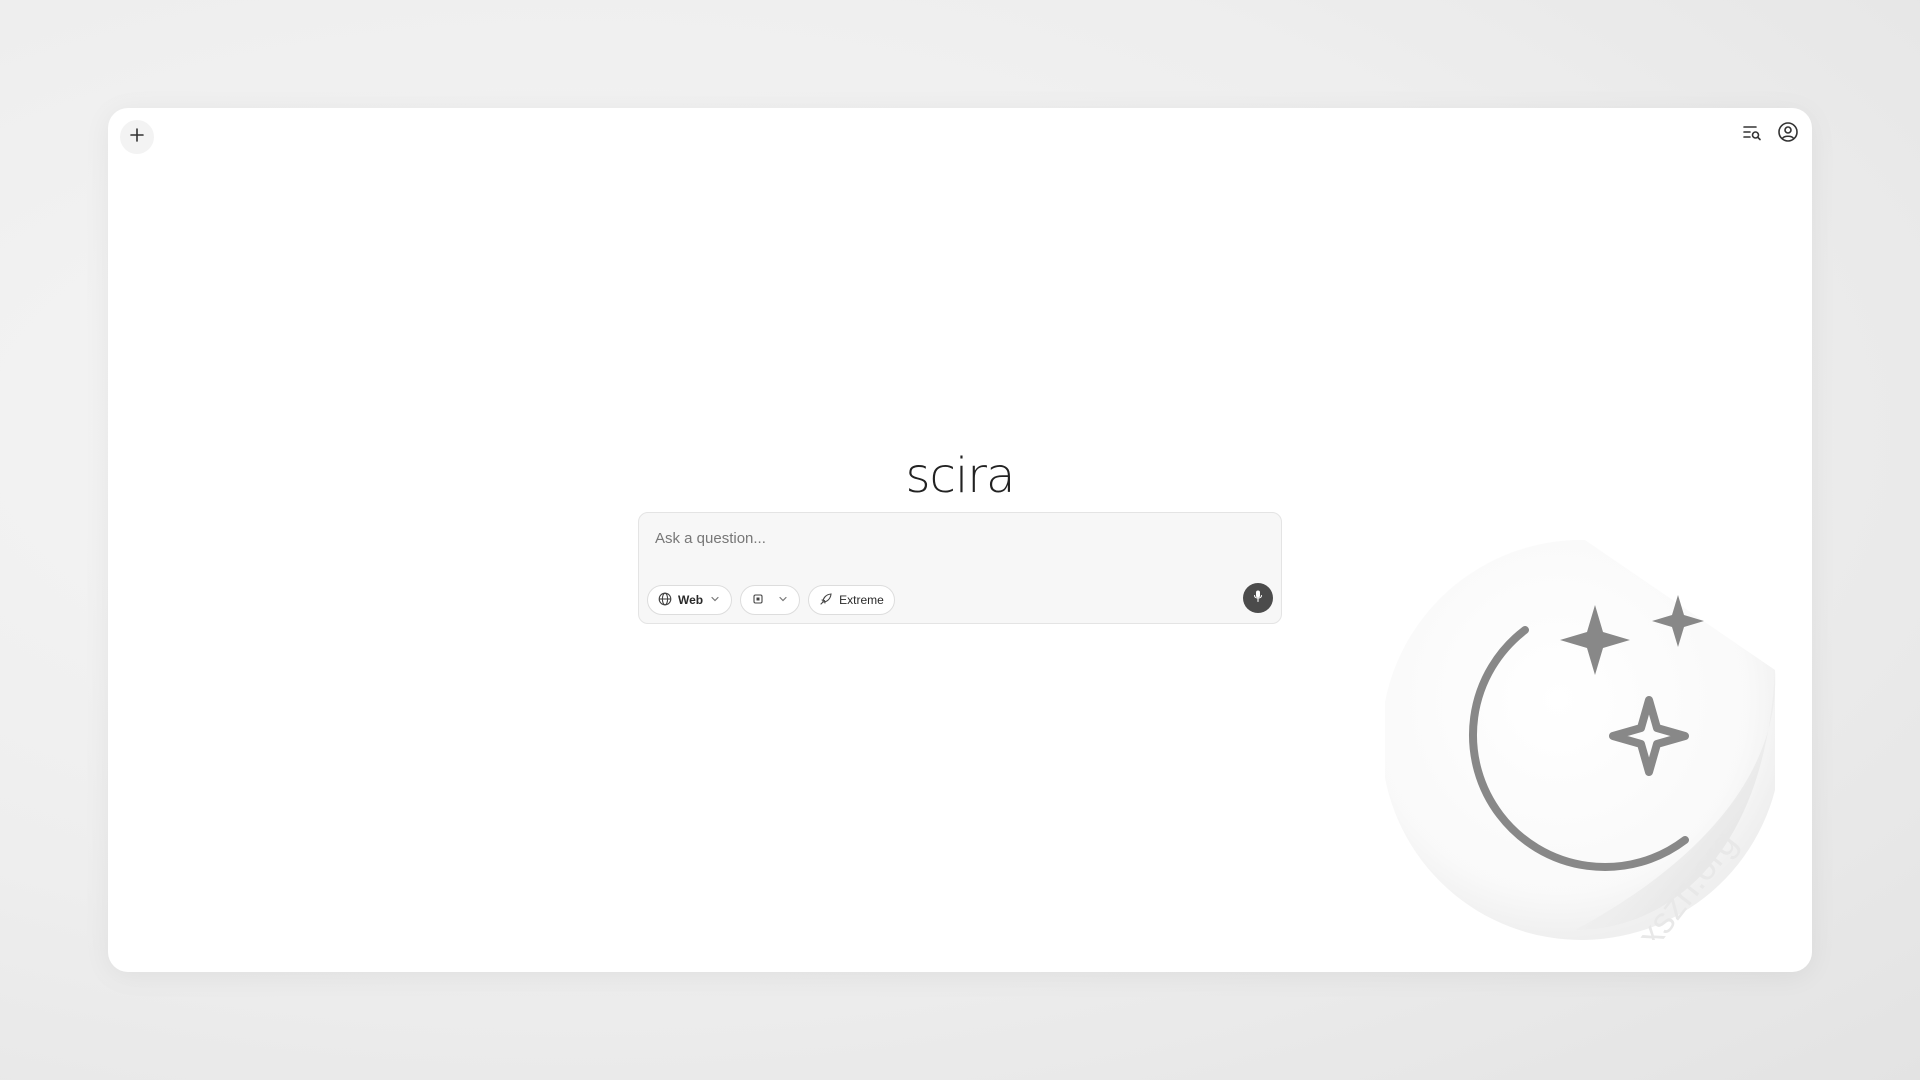 The height and width of the screenshot is (1080, 1920). I want to click on voice-input-button, so click(1258, 598).